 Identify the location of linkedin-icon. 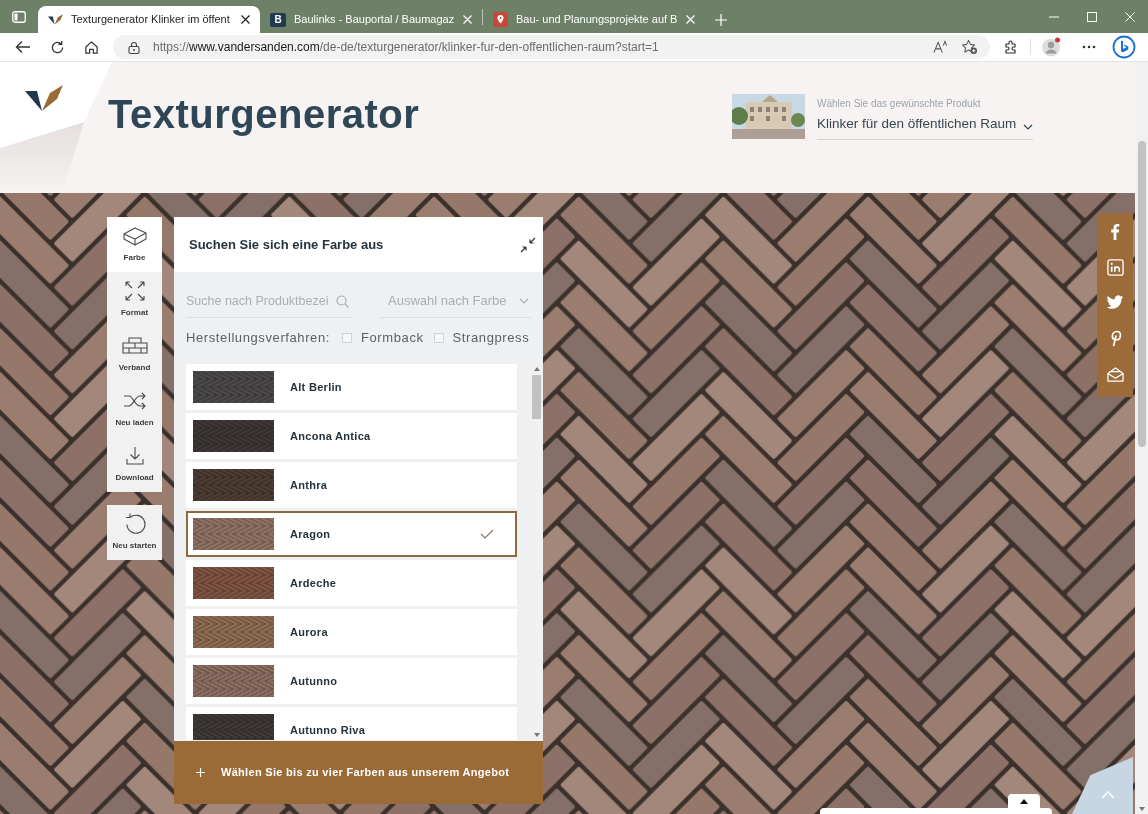
(1115, 267).